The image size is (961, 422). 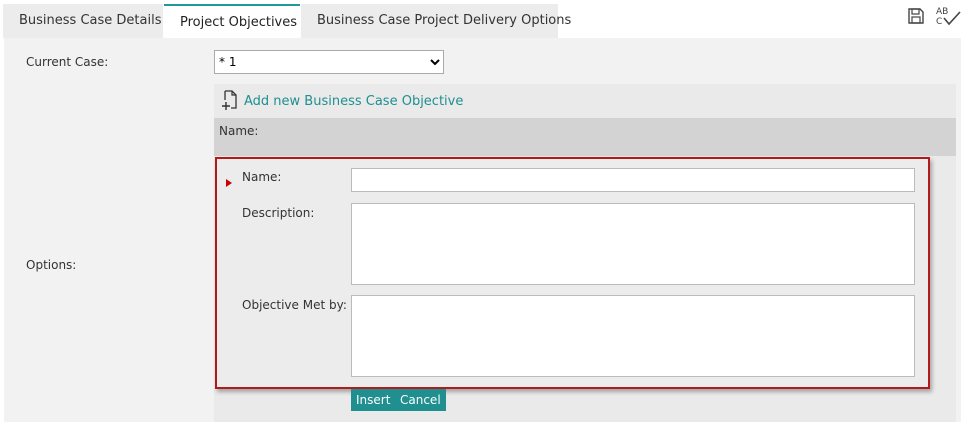 What do you see at coordinates (354, 101) in the screenshot?
I see `add-objective-label: Add new Business Case Objective` at bounding box center [354, 101].